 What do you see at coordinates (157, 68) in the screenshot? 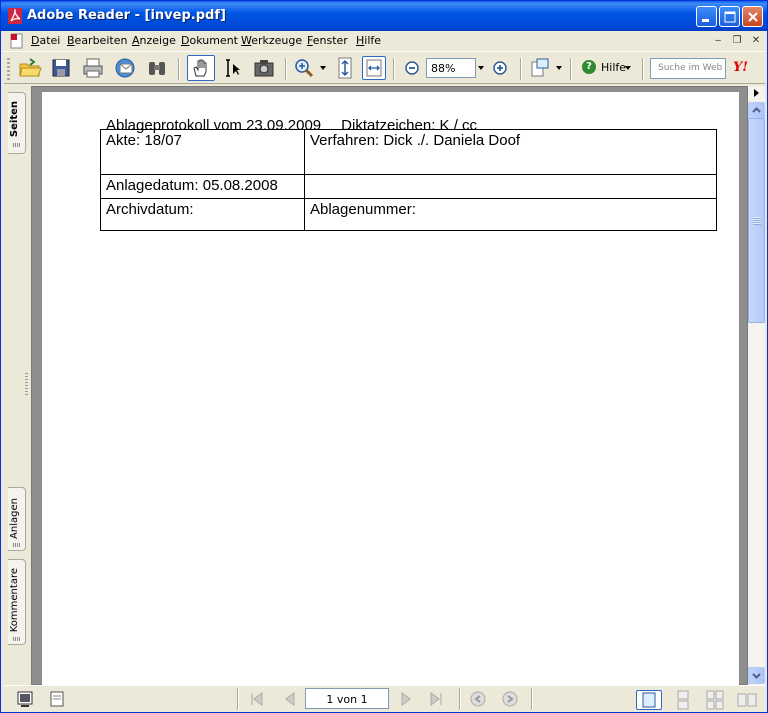
I see `search-binoculars-icon` at bounding box center [157, 68].